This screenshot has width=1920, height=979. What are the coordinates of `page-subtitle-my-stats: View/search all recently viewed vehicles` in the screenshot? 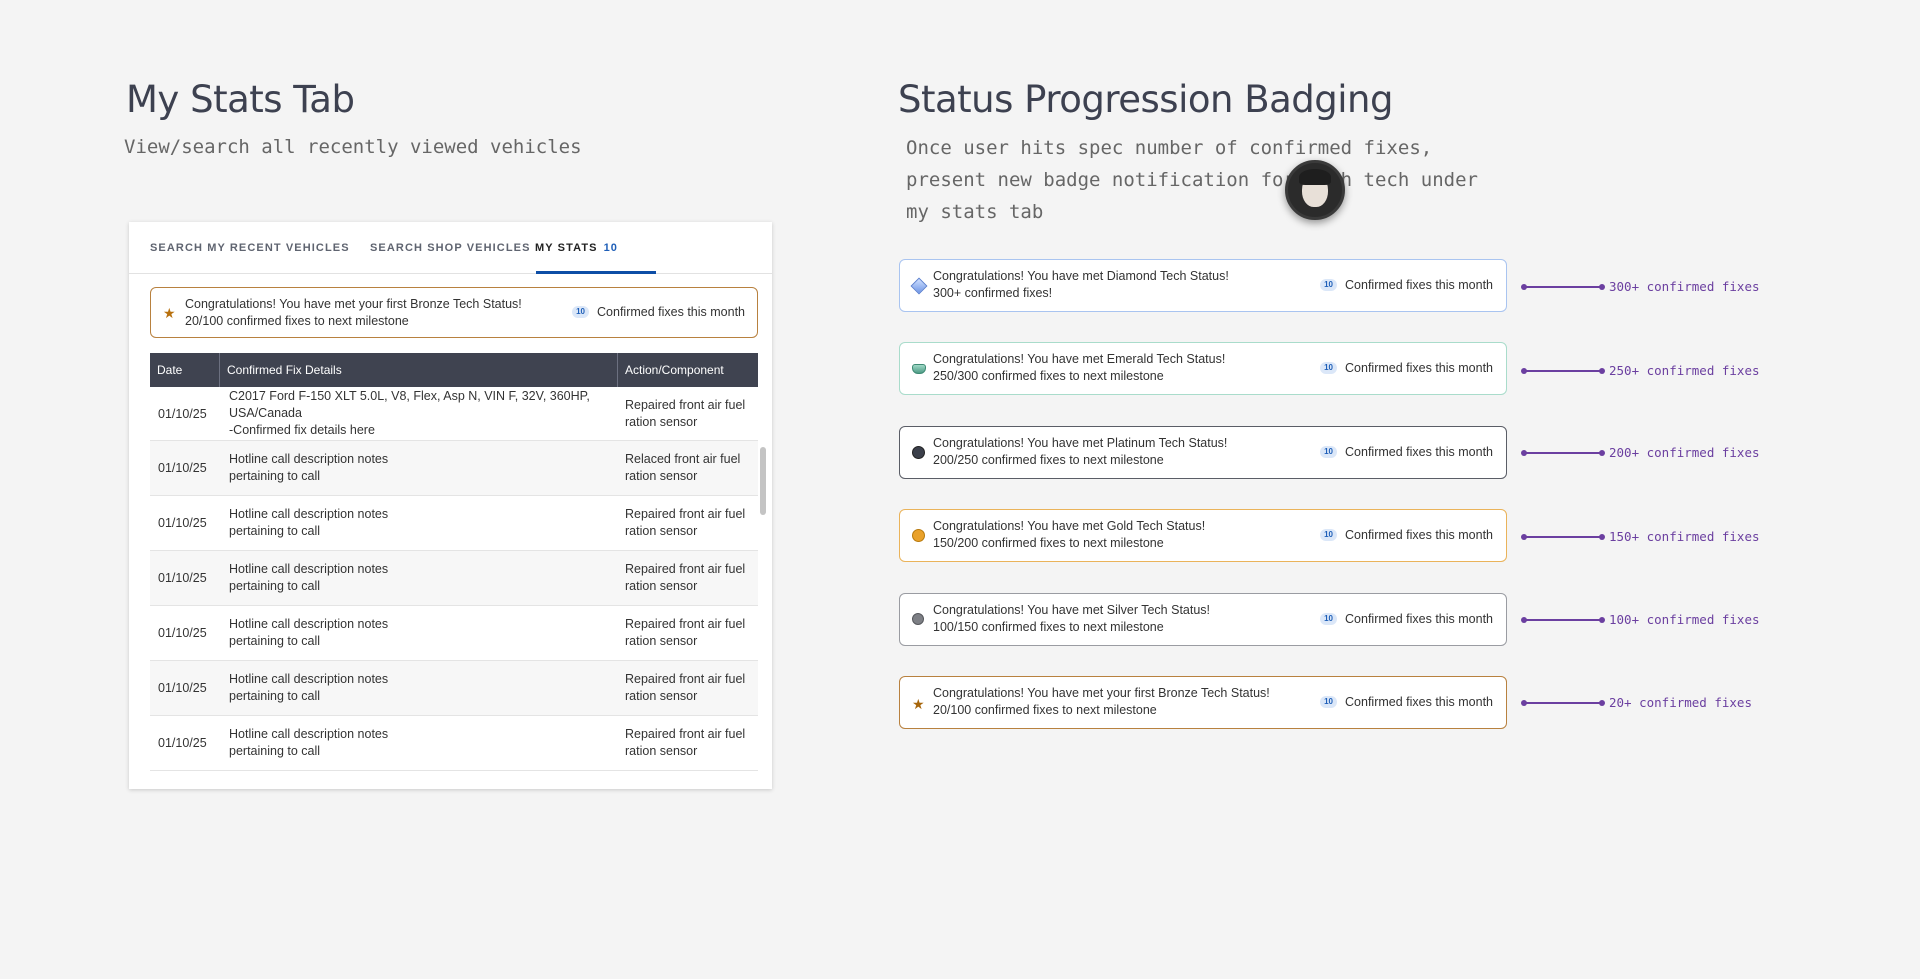 It's located at (353, 147).